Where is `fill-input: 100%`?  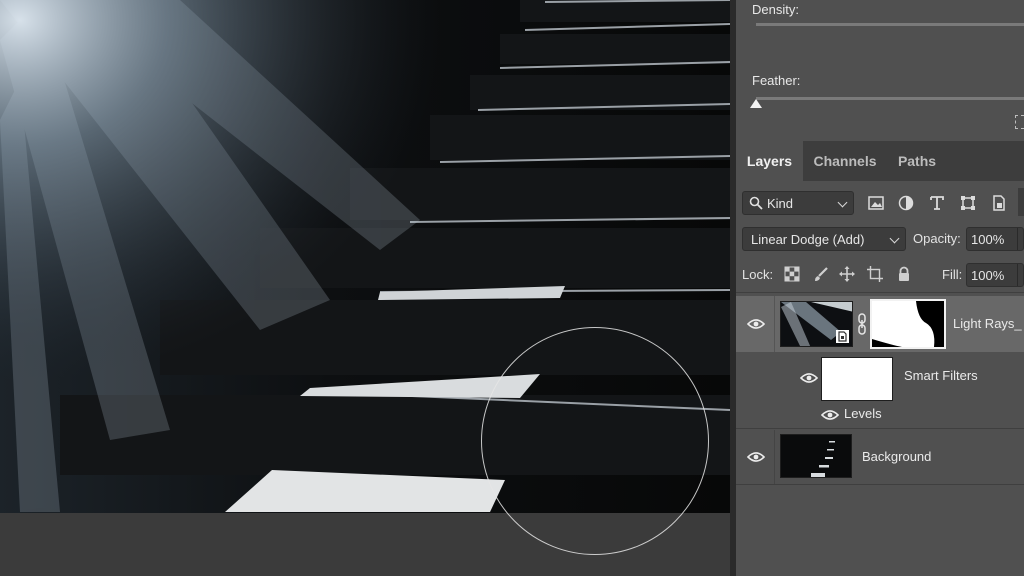
fill-input: 100% is located at coordinates (995, 275).